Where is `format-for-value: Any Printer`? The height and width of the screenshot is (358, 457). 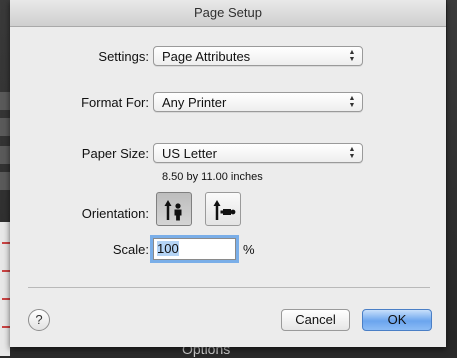 format-for-value: Any Printer is located at coordinates (194, 102).